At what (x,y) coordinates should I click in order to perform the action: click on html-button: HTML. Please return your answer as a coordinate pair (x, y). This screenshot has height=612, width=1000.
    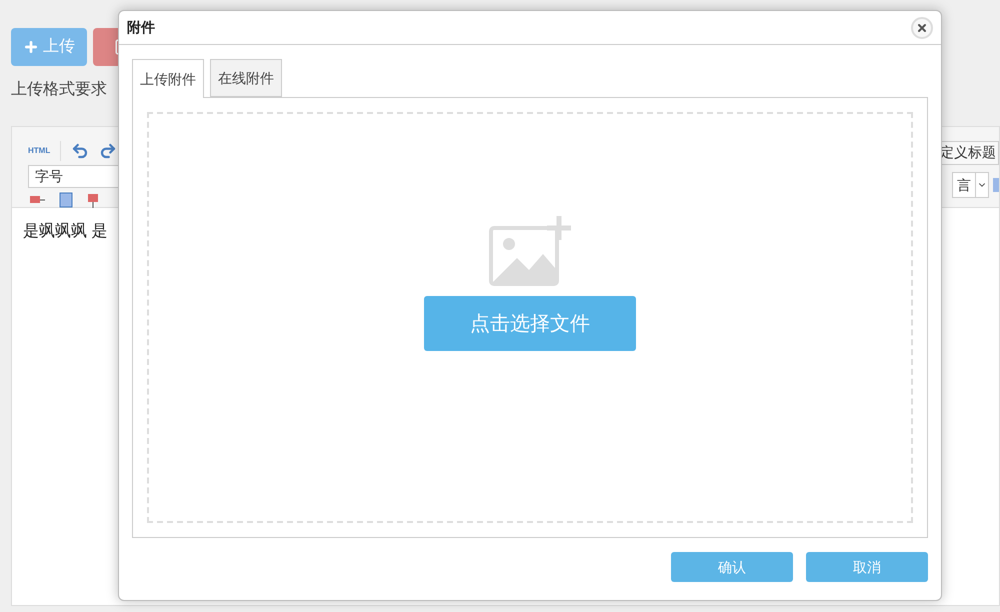
    Looking at the image, I should click on (39, 151).